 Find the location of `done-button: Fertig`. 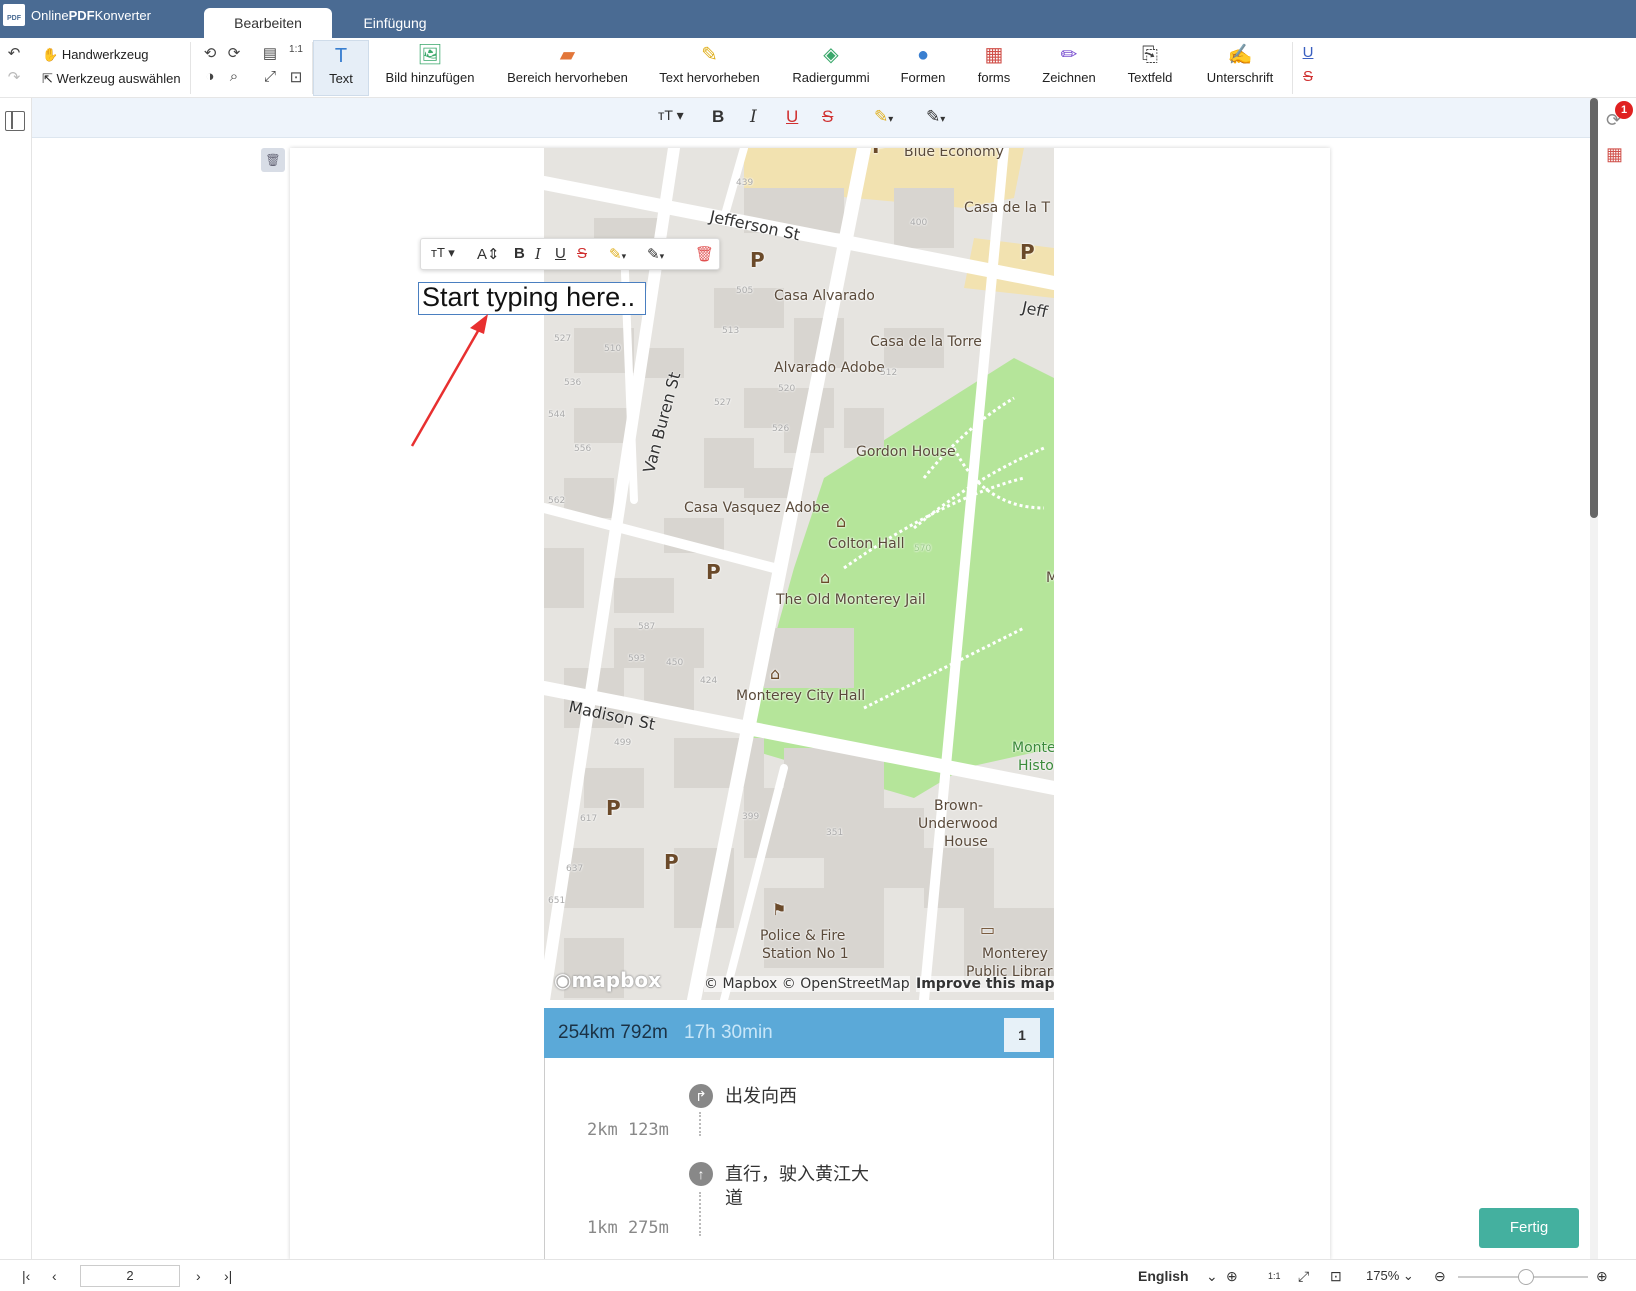

done-button: Fertig is located at coordinates (1529, 1228).